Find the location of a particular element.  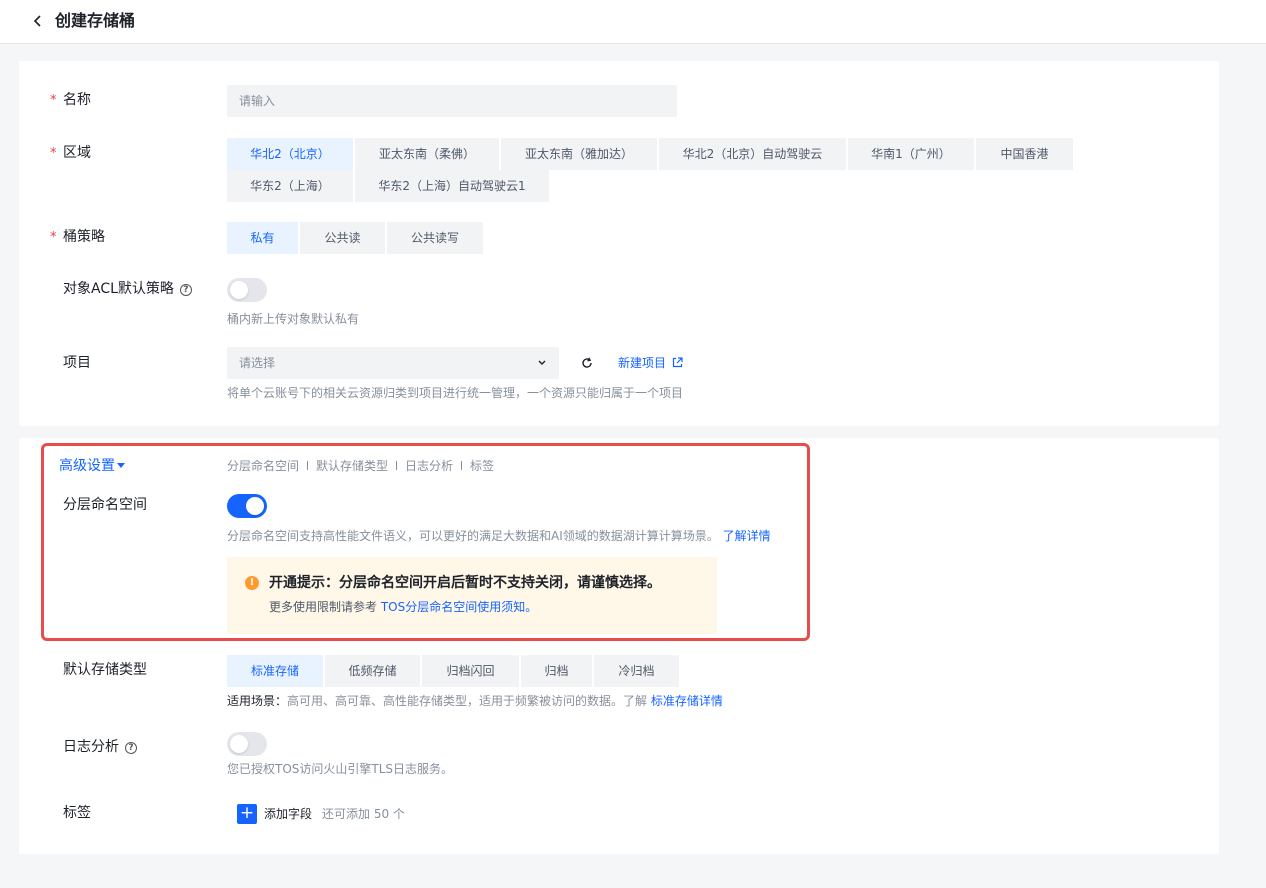

region-label: * 区域 is located at coordinates (70, 153).